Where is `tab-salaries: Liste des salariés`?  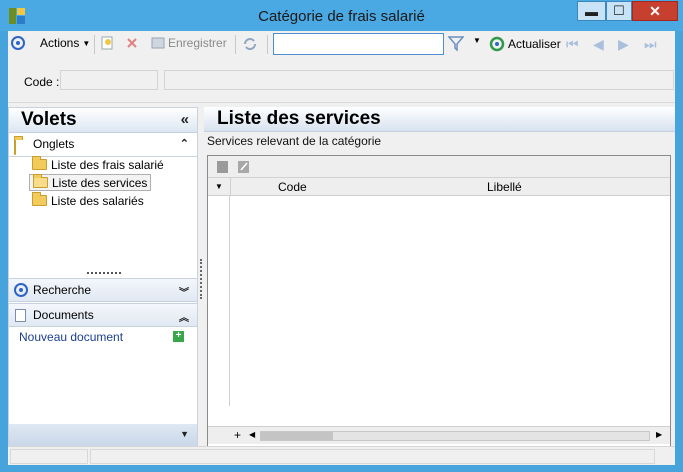 tab-salaries: Liste des salariés is located at coordinates (88, 200).